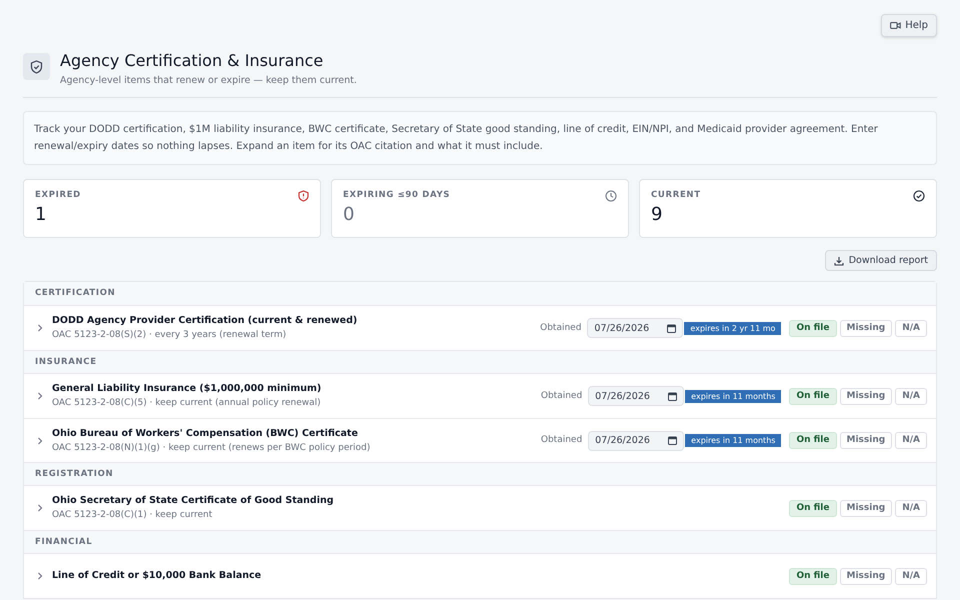  I want to click on download-report-button: Download report, so click(880, 261).